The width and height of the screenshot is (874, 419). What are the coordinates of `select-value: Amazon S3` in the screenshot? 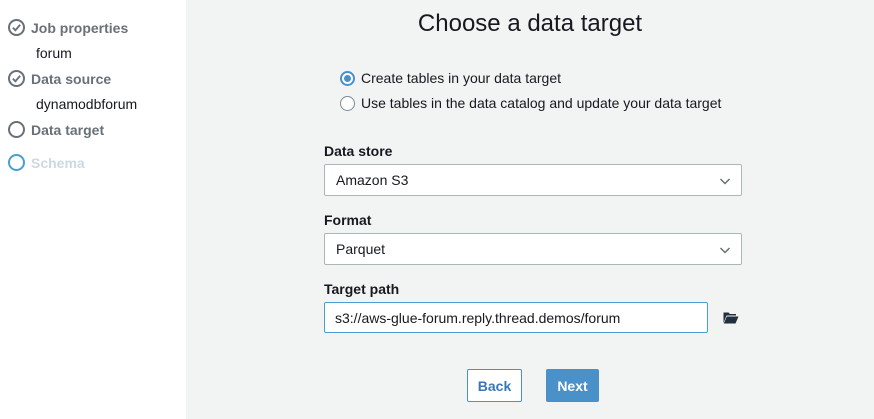 It's located at (372, 180).